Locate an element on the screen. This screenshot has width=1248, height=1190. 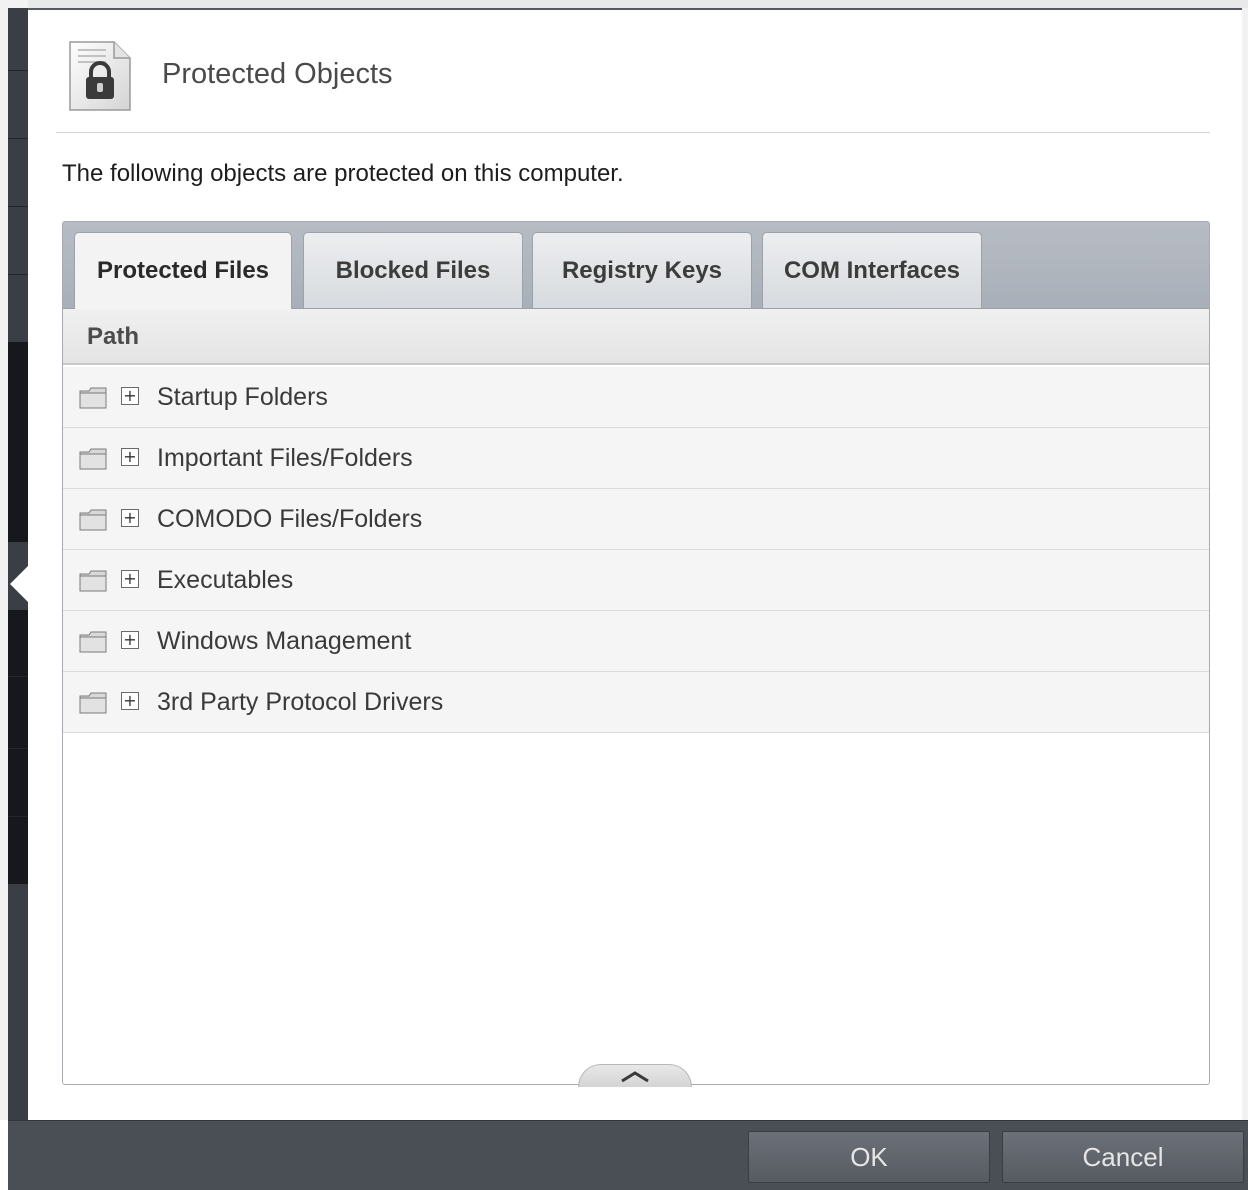
list-item-label: Important Files/Folders is located at coordinates (285, 458).